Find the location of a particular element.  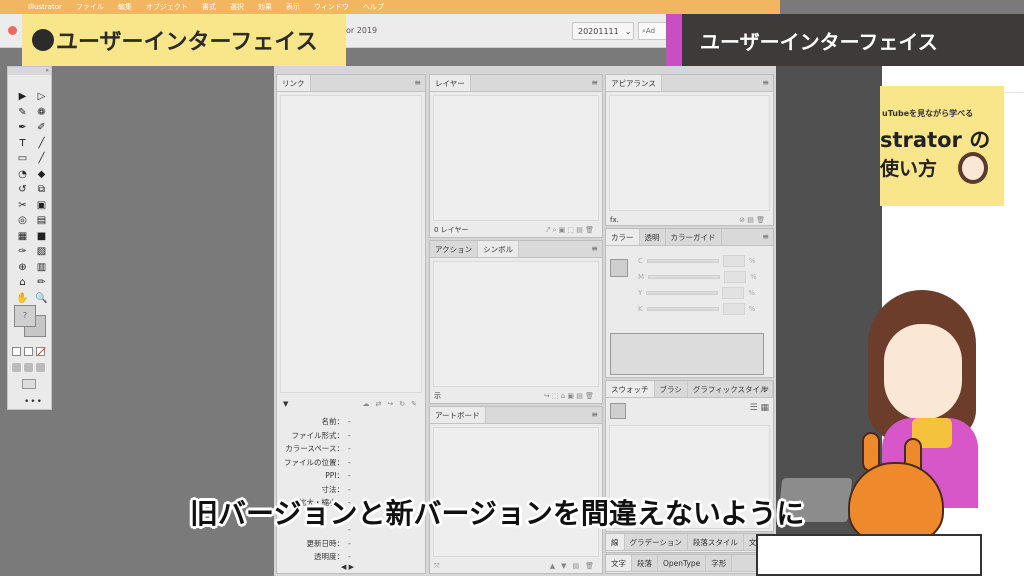

scale-tool-icon: ⧉ is located at coordinates (41, 190).